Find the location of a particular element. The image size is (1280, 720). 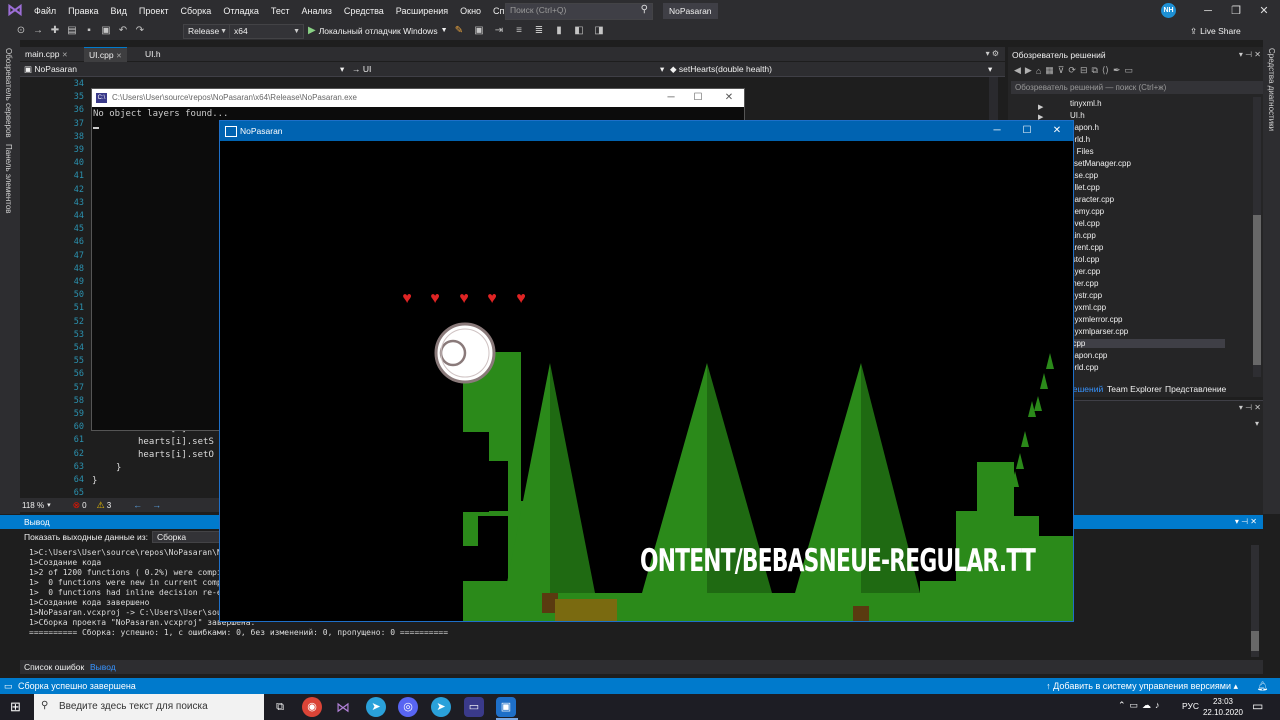

toolbox-tab: Панель элементов is located at coordinates (8, 179).